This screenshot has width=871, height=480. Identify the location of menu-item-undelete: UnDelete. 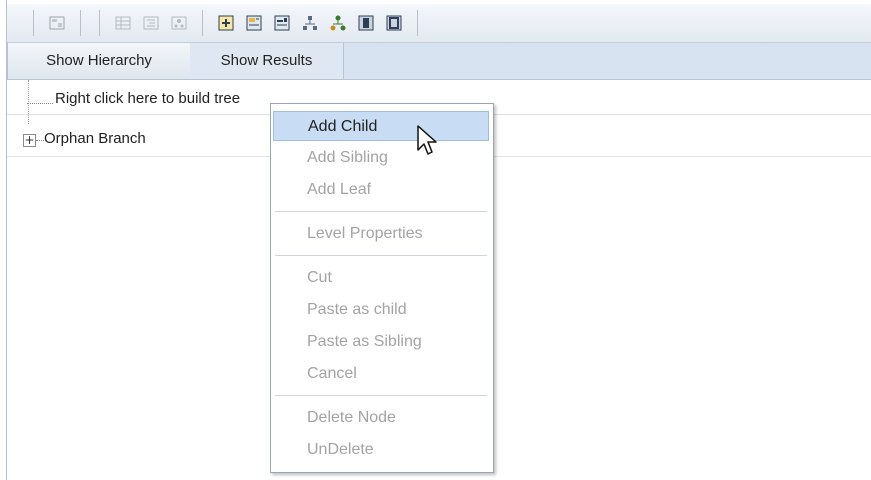
(381, 450).